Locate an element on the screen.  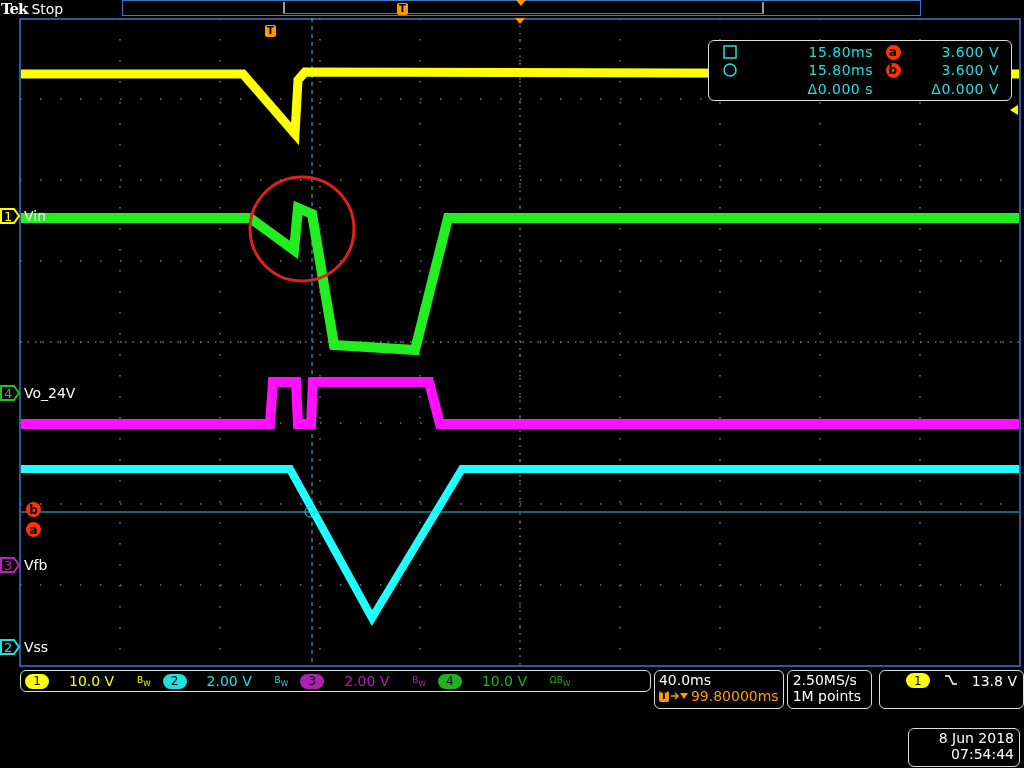
cursor-time-reading: Δ0.000 s is located at coordinates (839, 88).